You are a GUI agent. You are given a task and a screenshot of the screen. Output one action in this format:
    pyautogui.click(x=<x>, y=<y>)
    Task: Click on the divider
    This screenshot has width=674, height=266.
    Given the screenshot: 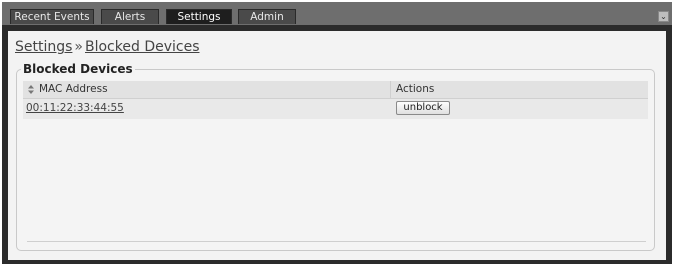 What is the action you would take?
    pyautogui.click(x=336, y=241)
    